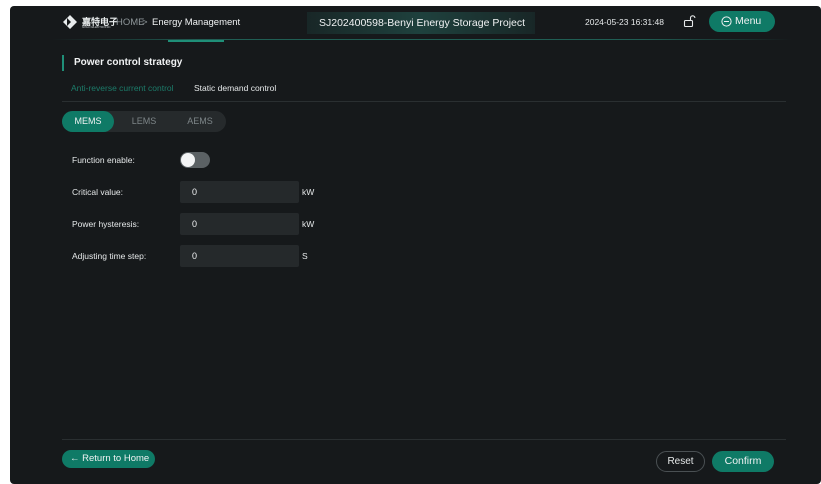 The image size is (821, 484). Describe the element at coordinates (239, 192) in the screenshot. I see `critical-value-input` at that location.